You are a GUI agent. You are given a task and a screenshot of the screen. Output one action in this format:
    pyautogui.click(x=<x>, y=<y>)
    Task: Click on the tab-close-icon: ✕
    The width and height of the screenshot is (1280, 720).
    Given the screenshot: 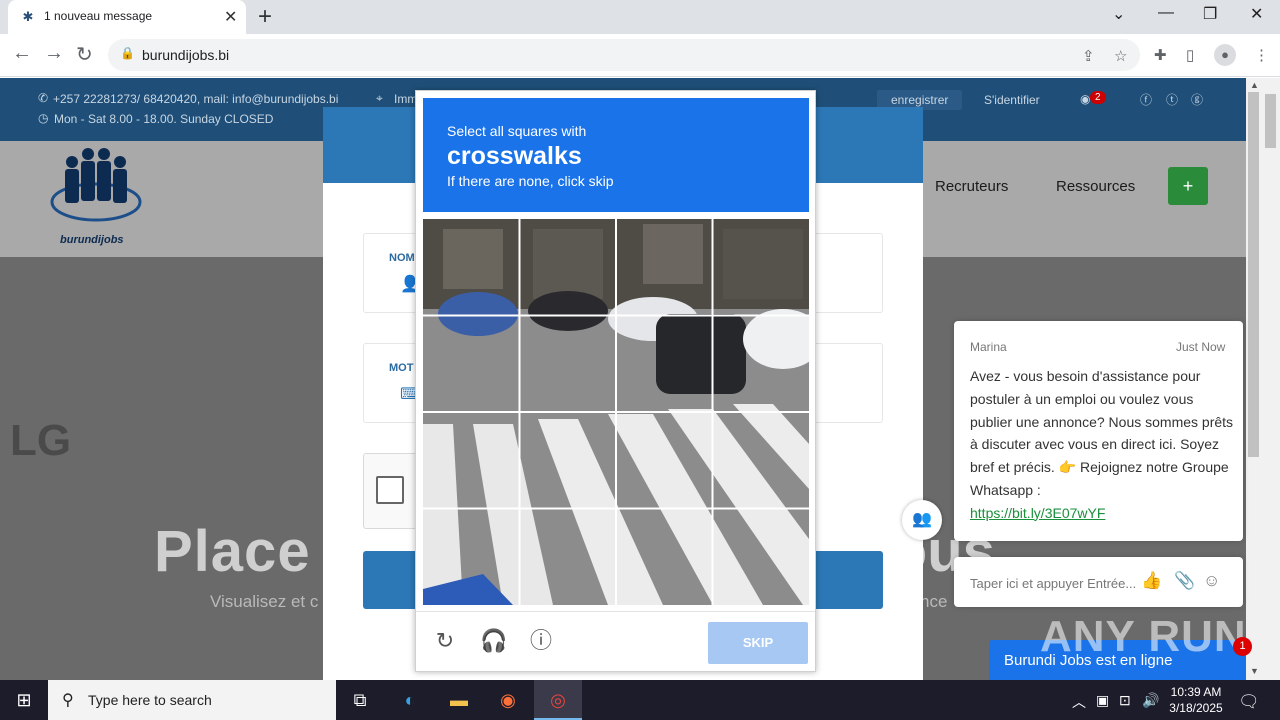 What is the action you would take?
    pyautogui.click(x=230, y=17)
    